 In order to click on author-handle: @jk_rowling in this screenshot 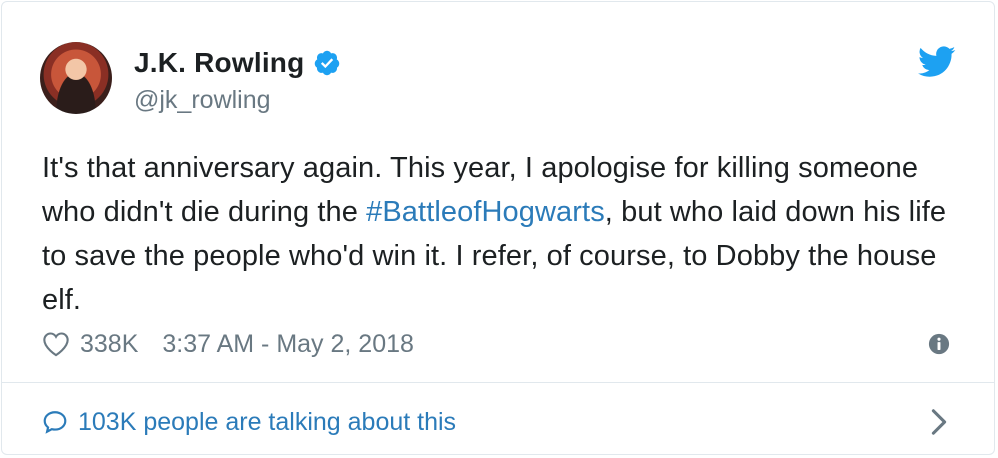, I will do `click(202, 100)`.